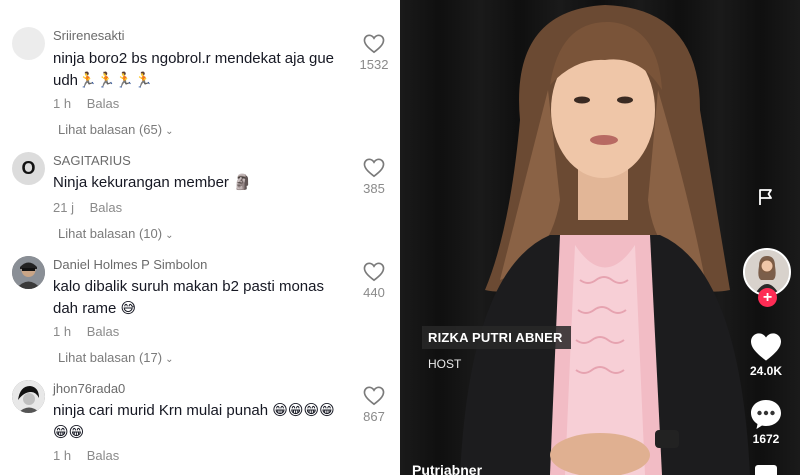  I want to click on view-replies-label: Lihat balasan (17), so click(110, 357).